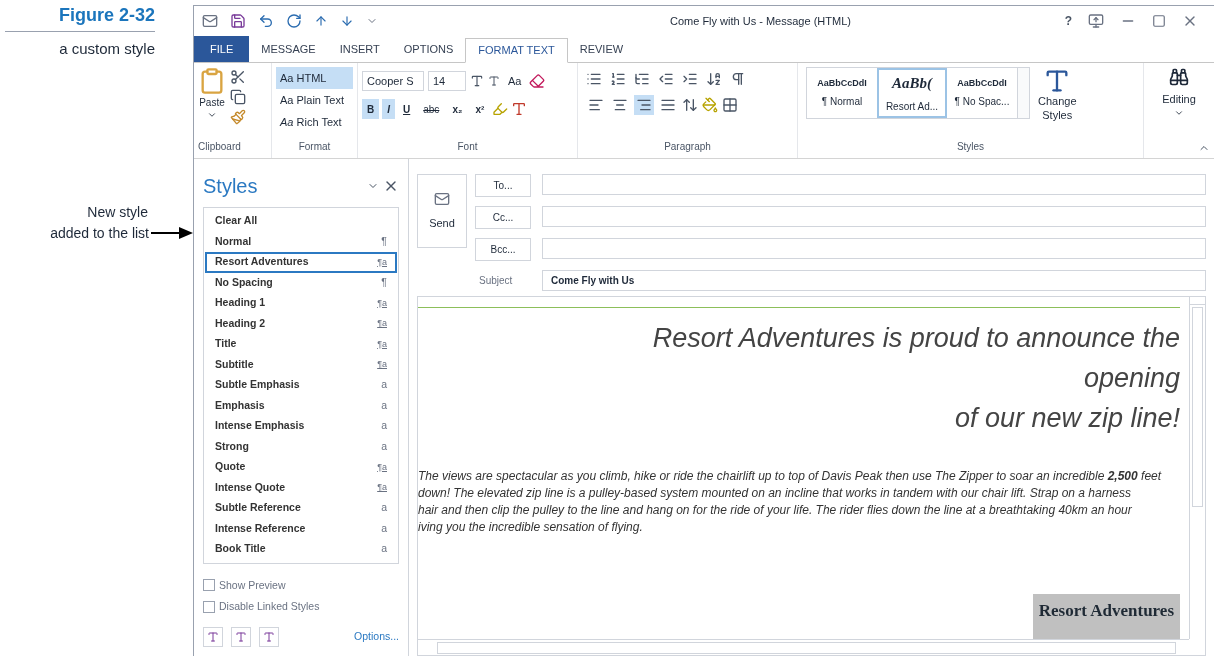 This screenshot has width=1214, height=656. I want to click on style-list-item: Resort Adventures ¶a, so click(301, 262).